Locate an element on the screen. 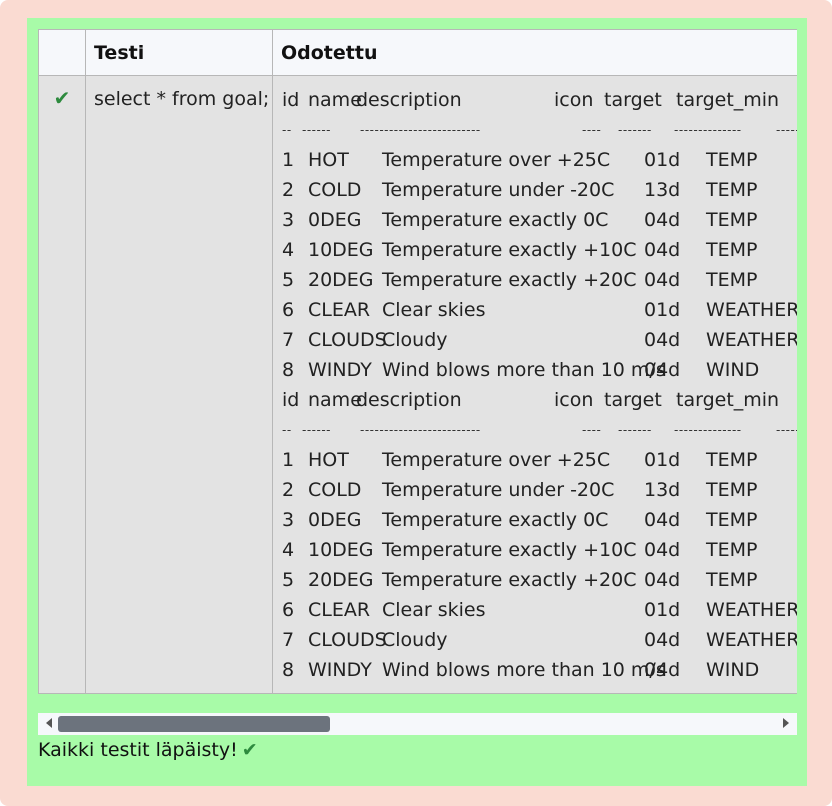  output-cell: Temperature exactly +10C is located at coordinates (509, 250).